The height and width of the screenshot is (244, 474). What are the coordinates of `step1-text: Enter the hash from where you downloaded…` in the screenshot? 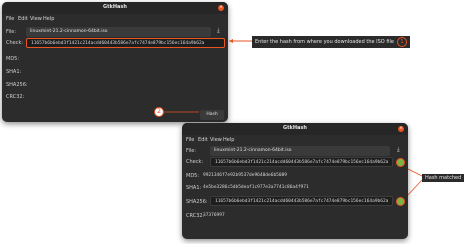 It's located at (324, 42).